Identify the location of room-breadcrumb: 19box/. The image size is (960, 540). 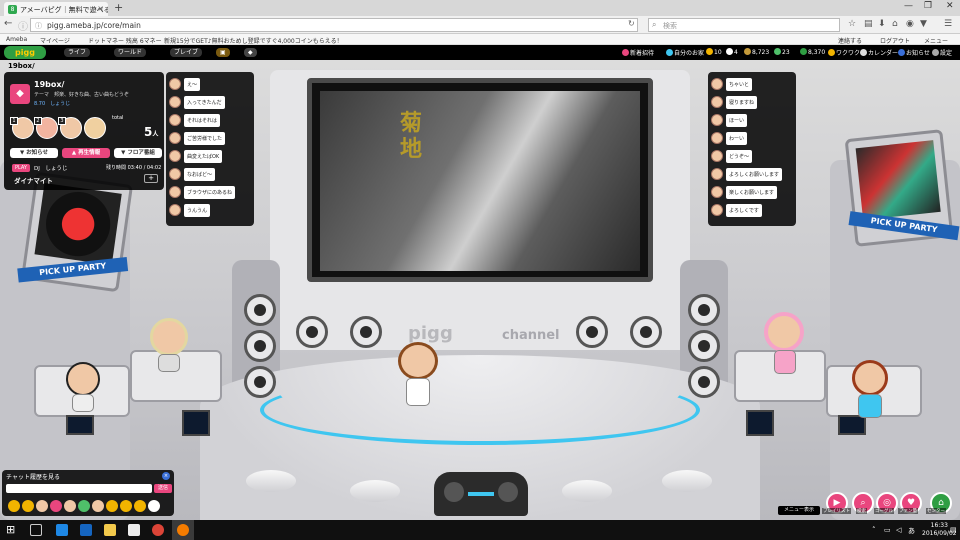
(21, 66).